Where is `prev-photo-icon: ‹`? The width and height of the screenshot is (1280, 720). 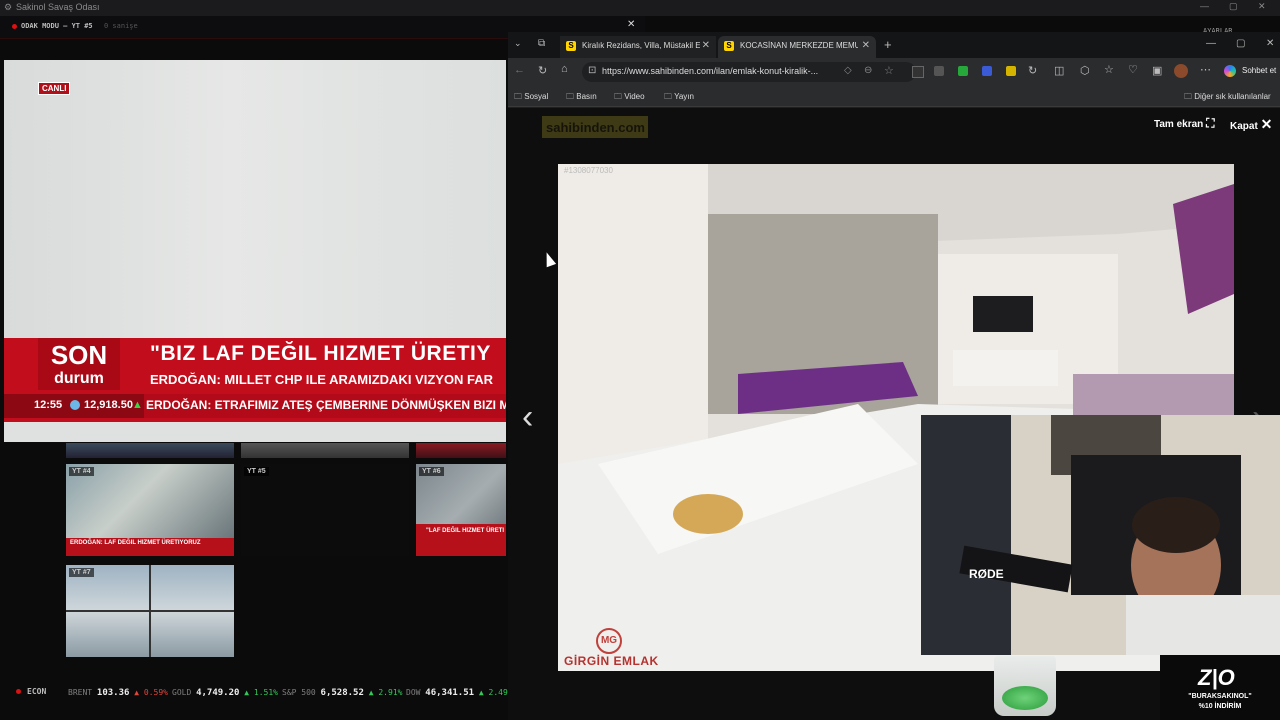
prev-photo-icon: ‹ is located at coordinates (527, 417).